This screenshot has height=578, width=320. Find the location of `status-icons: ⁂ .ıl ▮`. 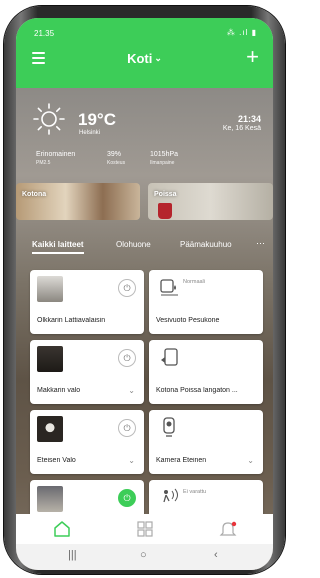

status-icons: ⁂ .ıl ▮ is located at coordinates (241, 32).